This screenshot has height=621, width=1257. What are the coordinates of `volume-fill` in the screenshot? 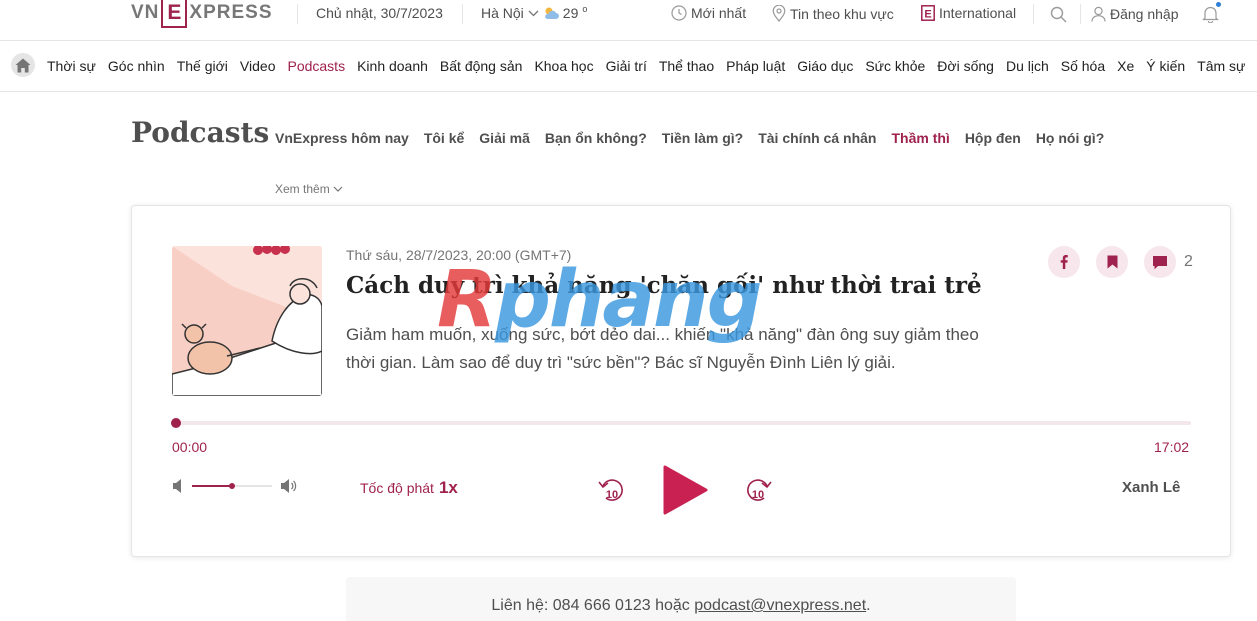 It's located at (212, 486).